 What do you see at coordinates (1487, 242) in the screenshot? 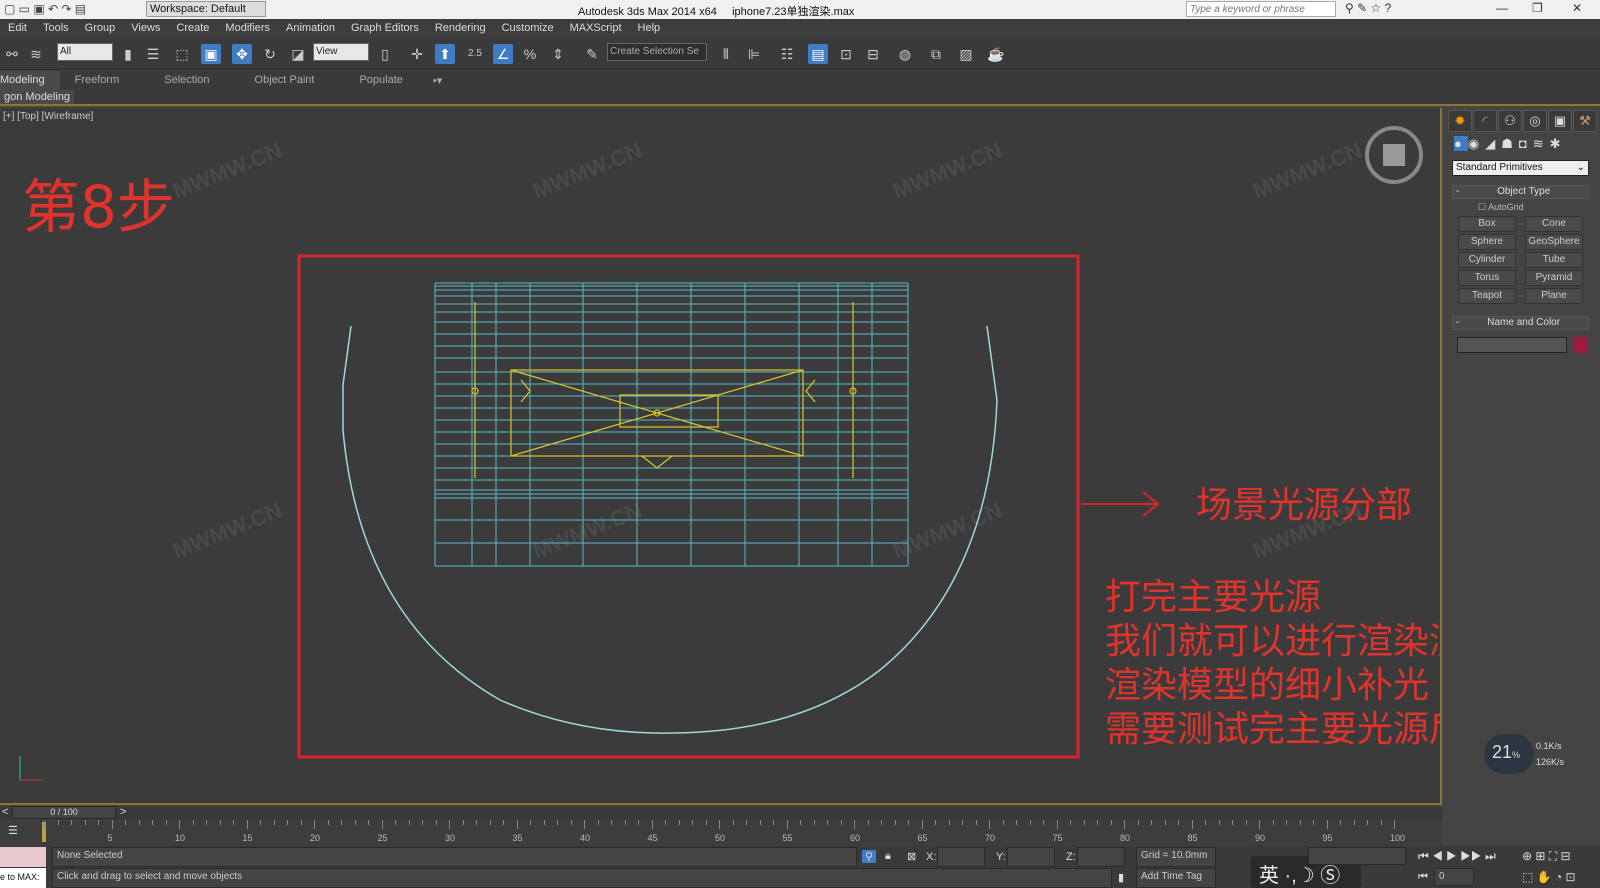
I see `sphere-button: Sphere` at bounding box center [1487, 242].